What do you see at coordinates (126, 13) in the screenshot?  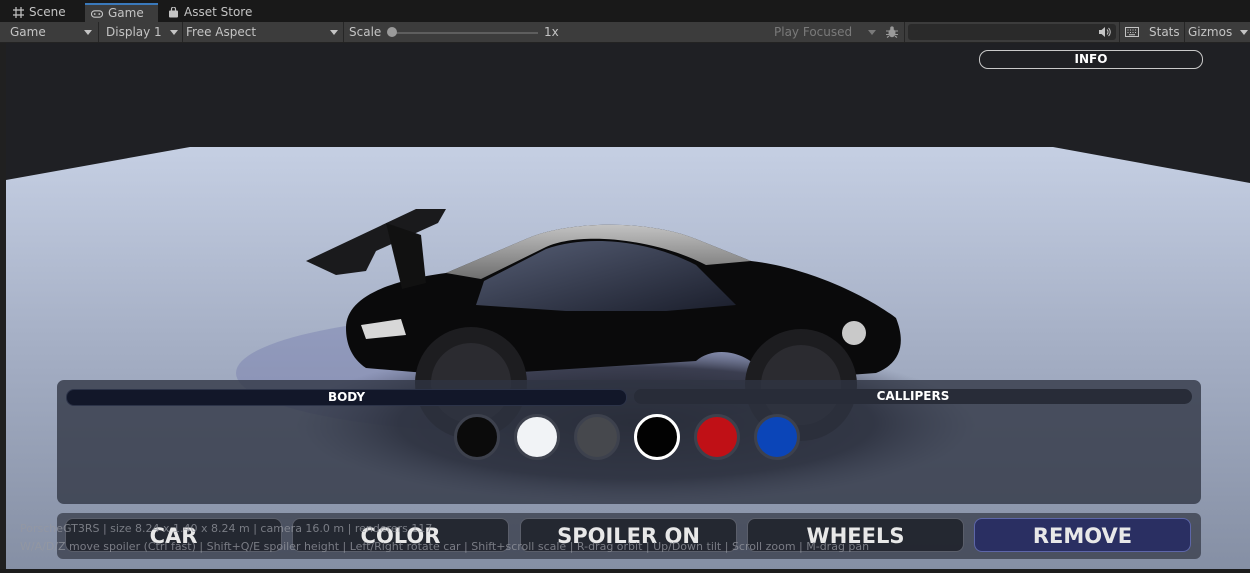 I see `tab-game-label: Game` at bounding box center [126, 13].